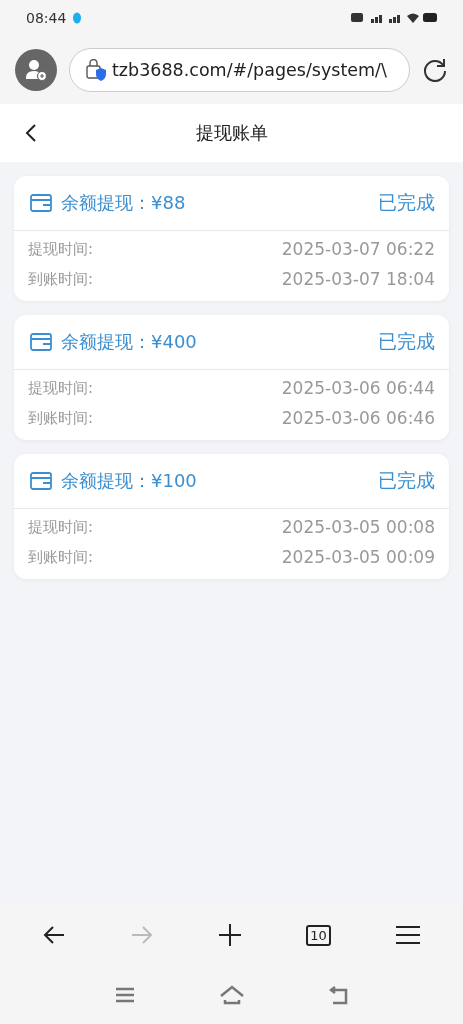  Describe the element at coordinates (318, 935) in the screenshot. I see `tab-count-button: 10` at that location.